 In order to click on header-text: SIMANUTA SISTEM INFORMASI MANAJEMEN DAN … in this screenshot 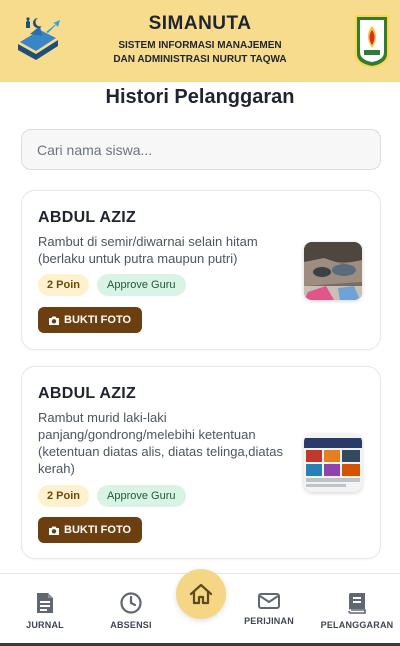, I will do `click(199, 40)`.